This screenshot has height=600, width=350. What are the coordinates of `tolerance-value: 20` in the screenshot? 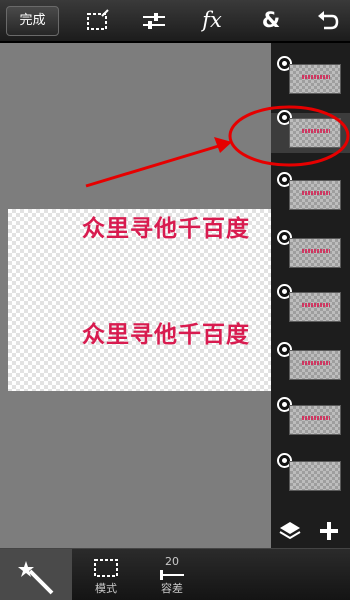 It's located at (172, 561).